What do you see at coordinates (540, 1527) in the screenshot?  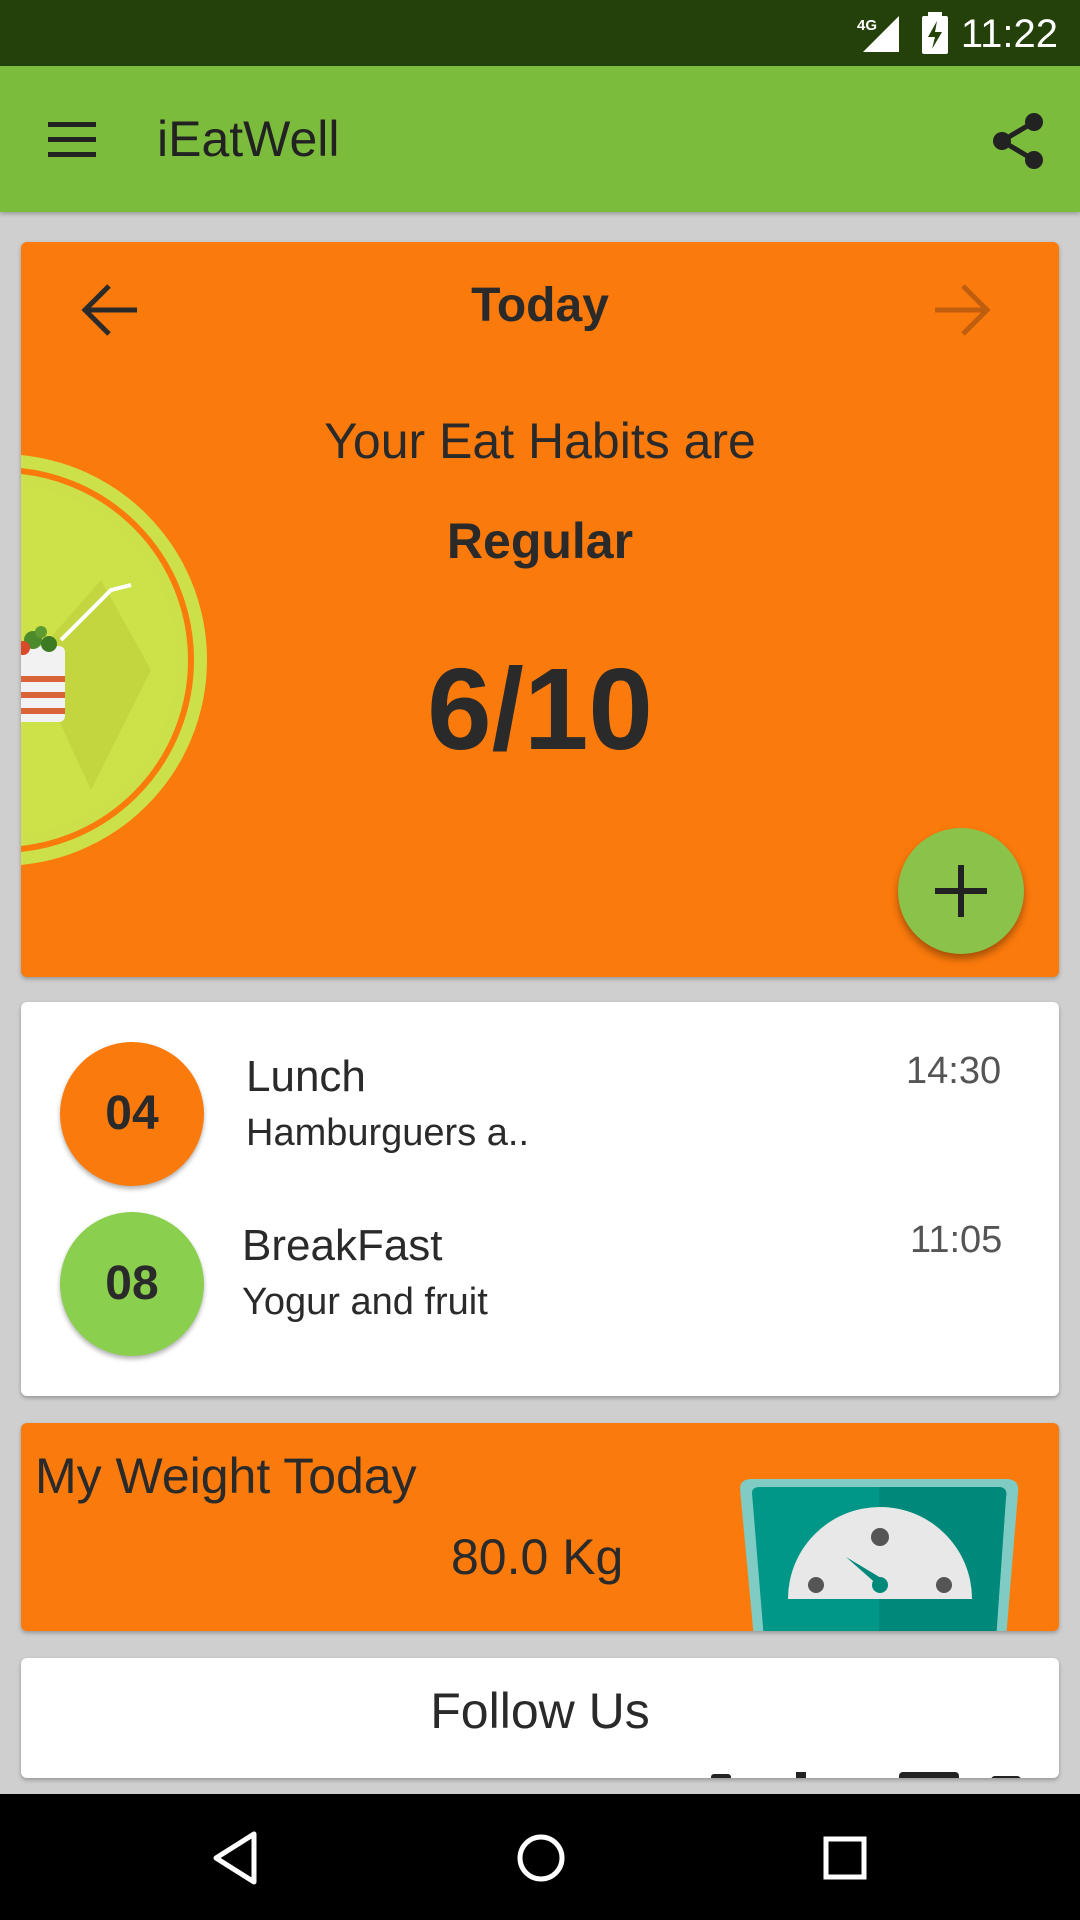 I see `weight-card: My Weight Today 80.0 Kg` at bounding box center [540, 1527].